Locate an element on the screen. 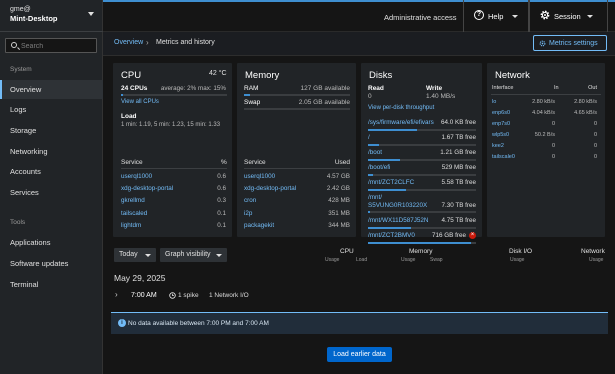  graph-col-memory: Memory is located at coordinates (421, 251).